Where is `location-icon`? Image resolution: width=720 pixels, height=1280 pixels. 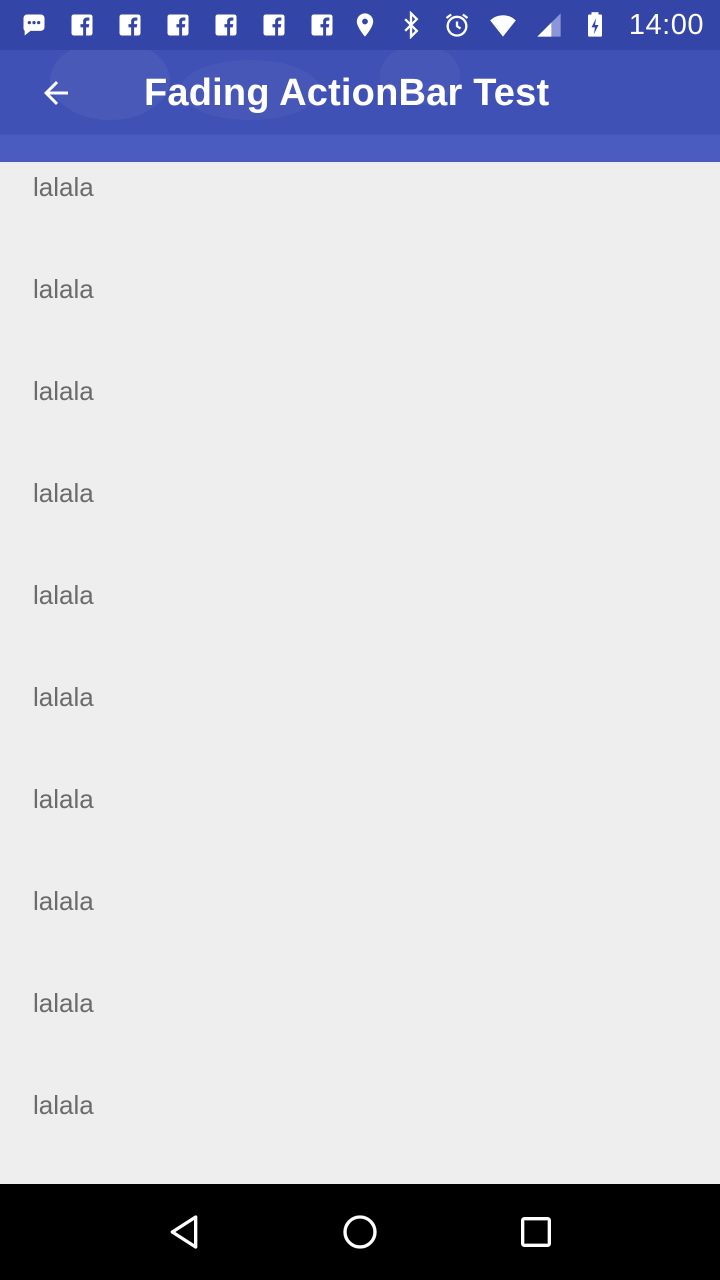 location-icon is located at coordinates (365, 25).